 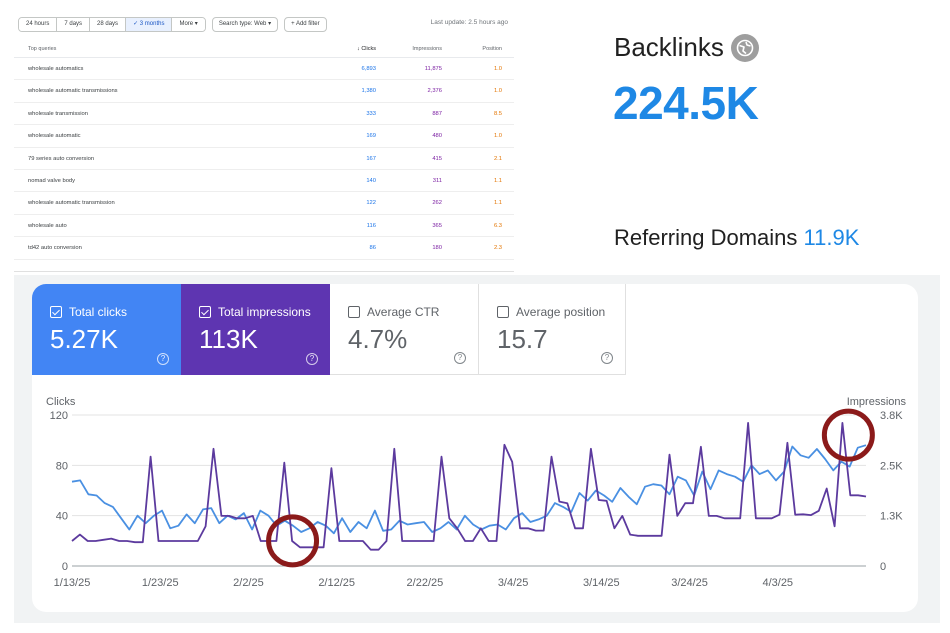 I want to click on clicks-cell: 140, so click(x=371, y=180).